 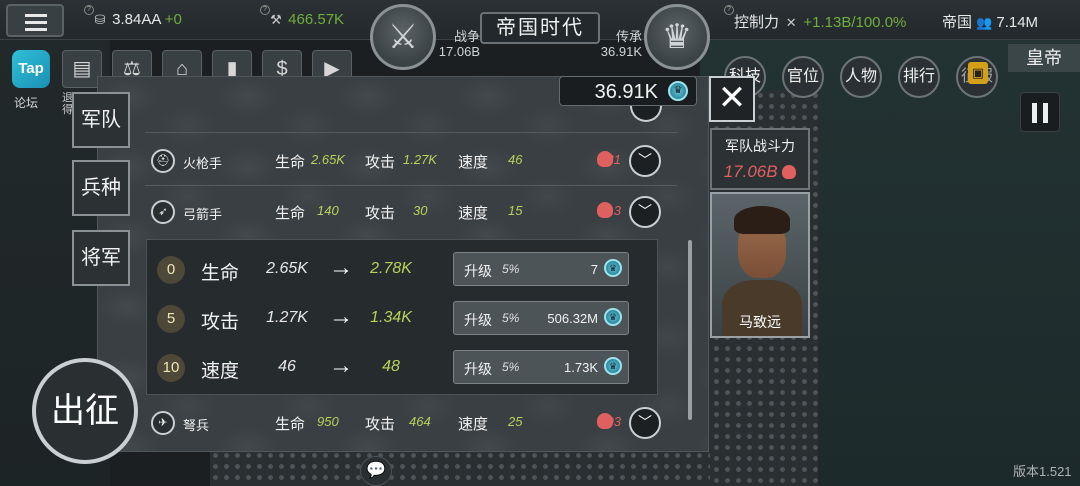 What do you see at coordinates (163, 161) in the screenshot?
I see `helmet-icon: ⛑` at bounding box center [163, 161].